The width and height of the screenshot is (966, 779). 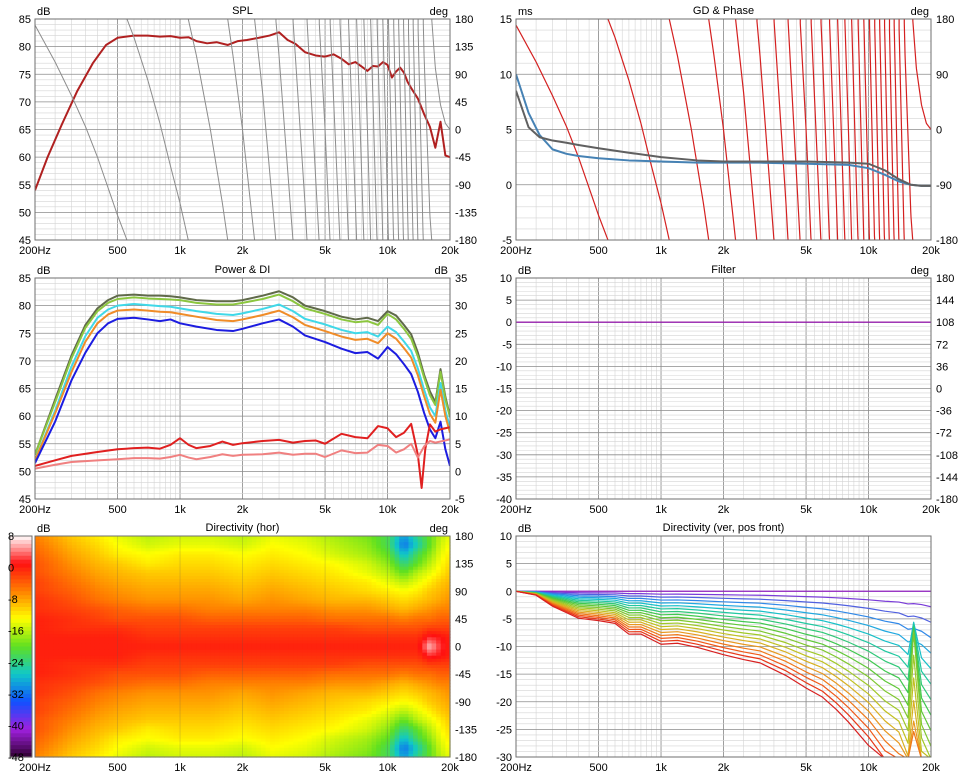 I want to click on y-tick-label: 15, so click(x=506, y=20).